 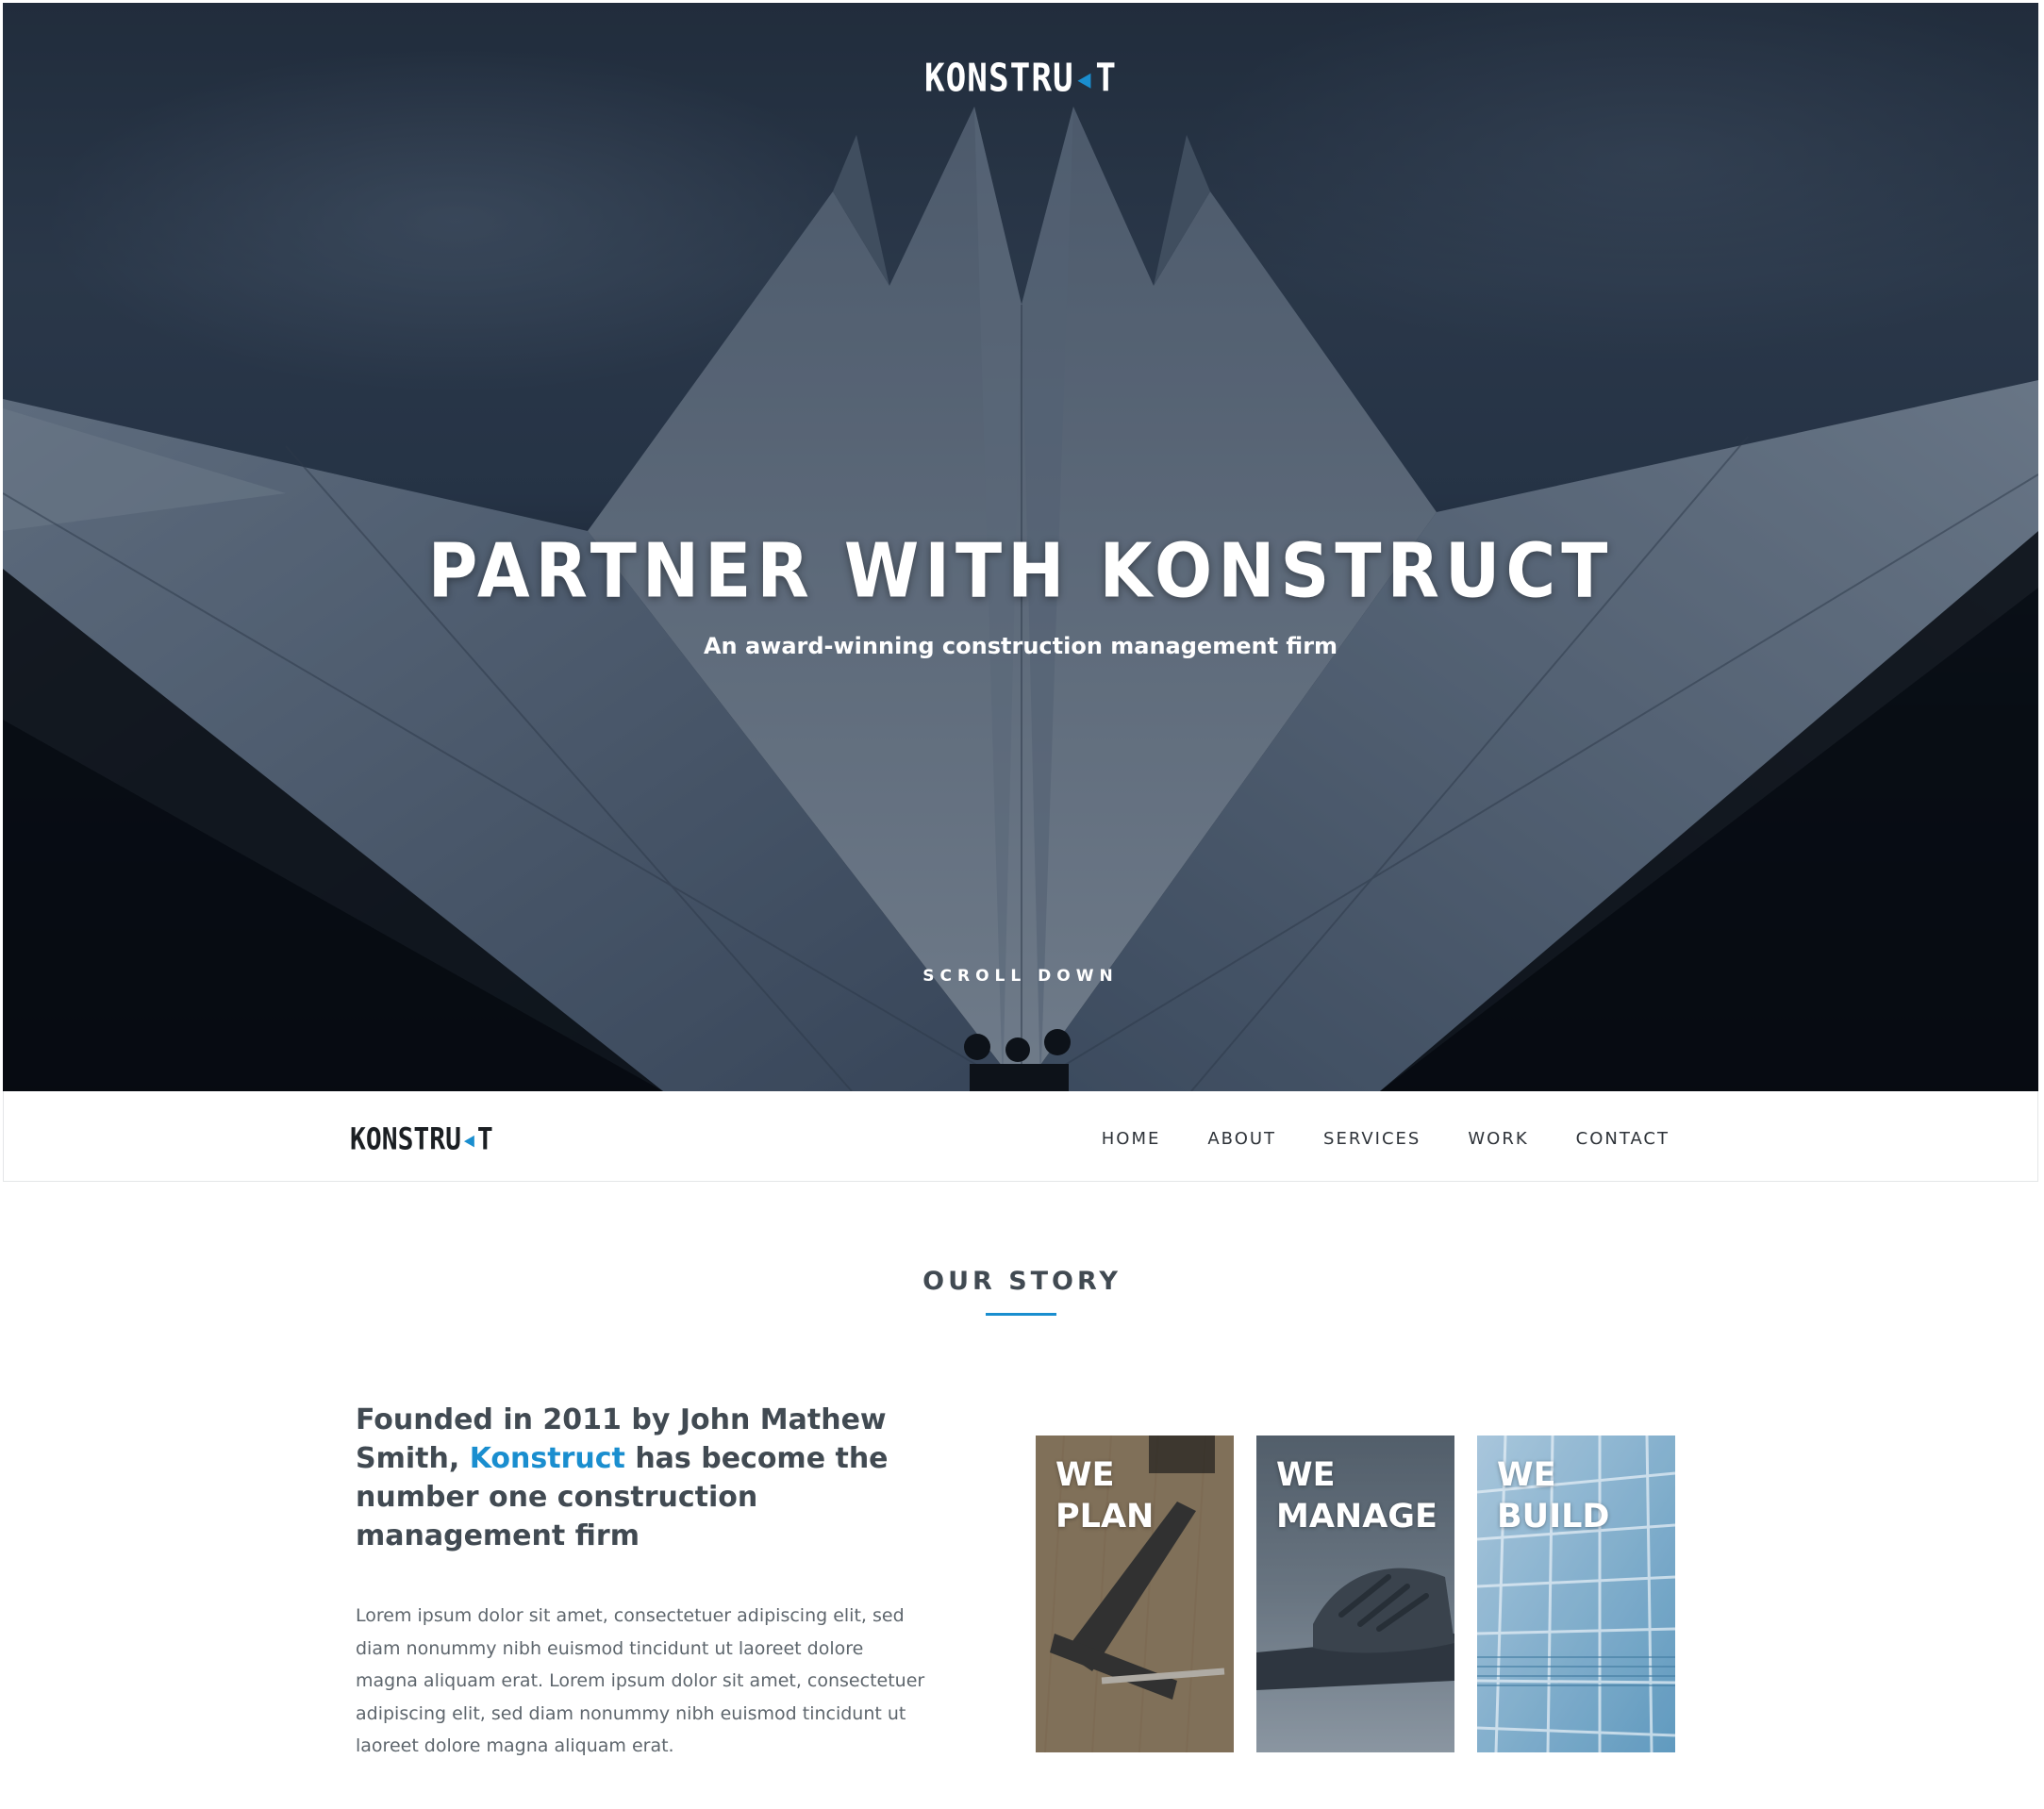 I want to click on nav-item-home: HOME, so click(x=1131, y=1139).